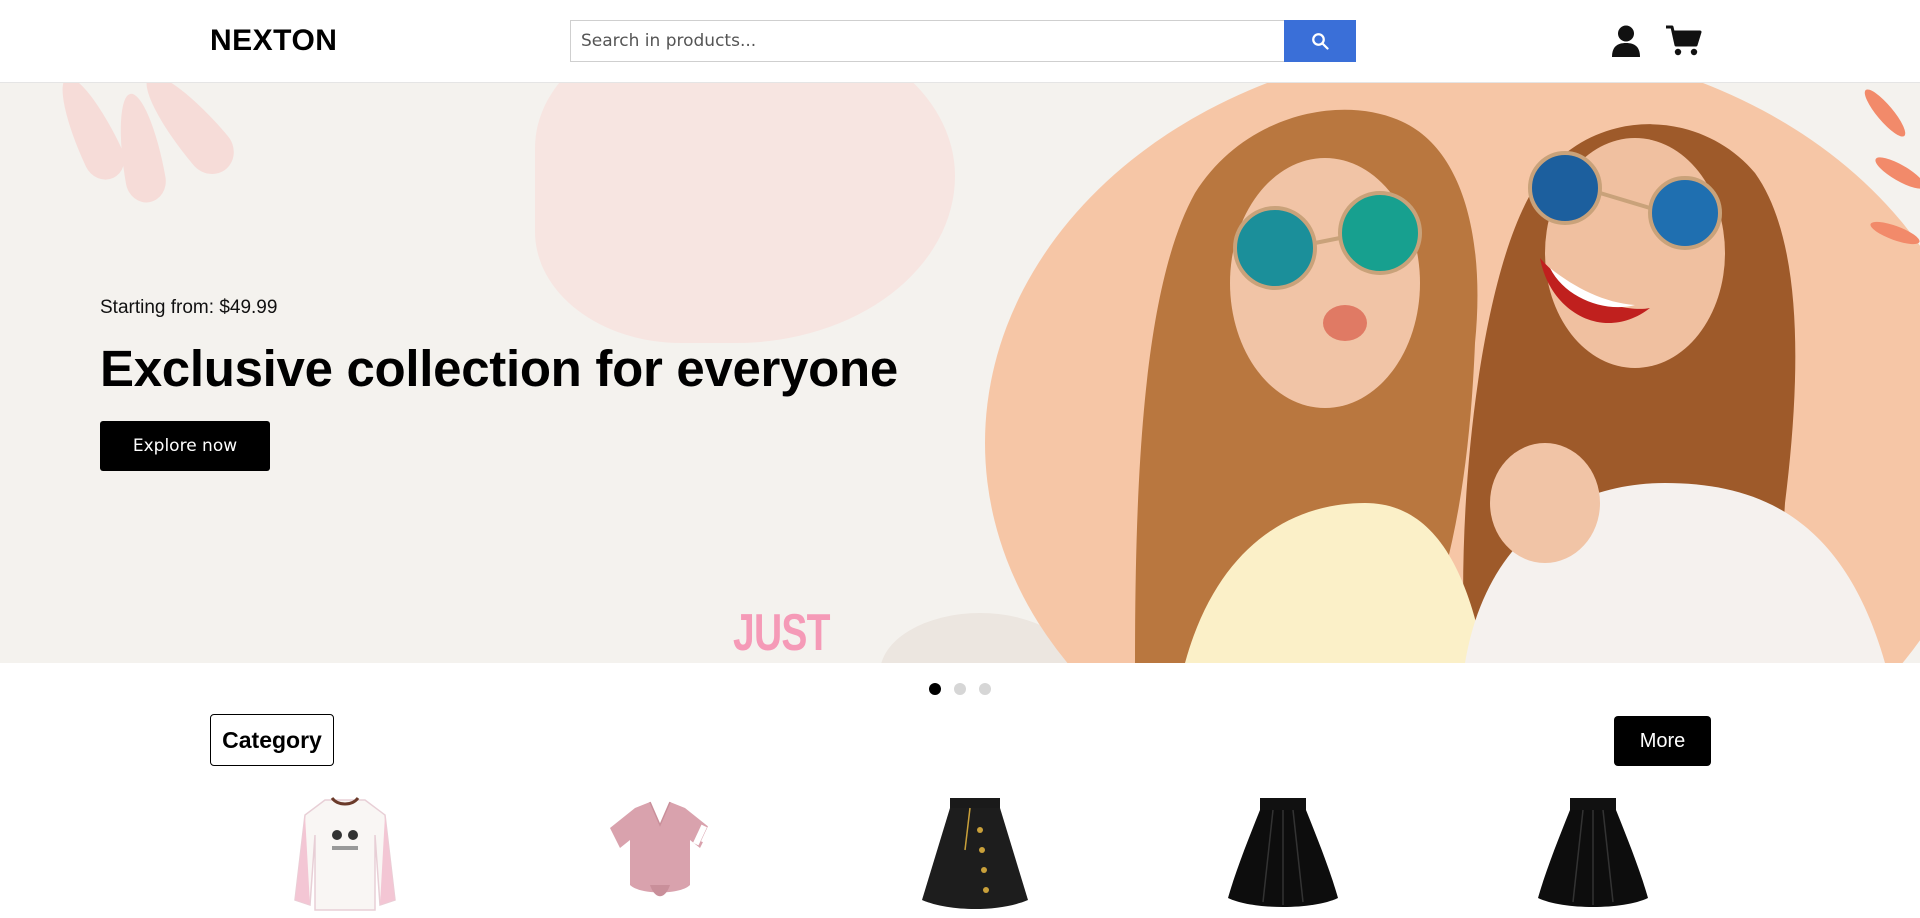 This screenshot has height=918, width=1920. I want to click on search-button, so click(1320, 41).